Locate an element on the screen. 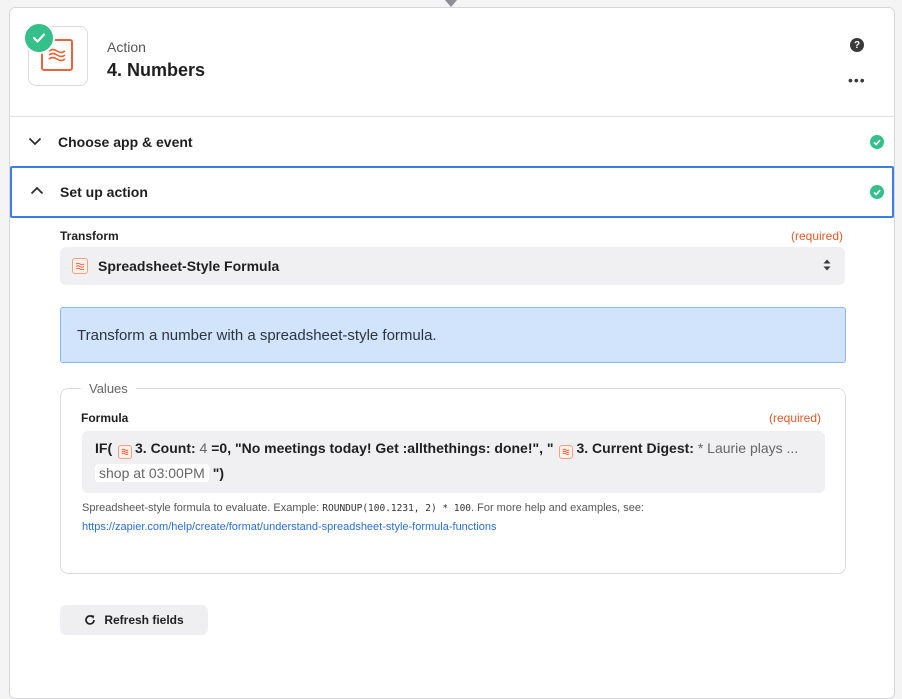 Image resolution: width=902 pixels, height=699 pixels. digest-pill-value: shop at 03:00PM is located at coordinates (152, 473).